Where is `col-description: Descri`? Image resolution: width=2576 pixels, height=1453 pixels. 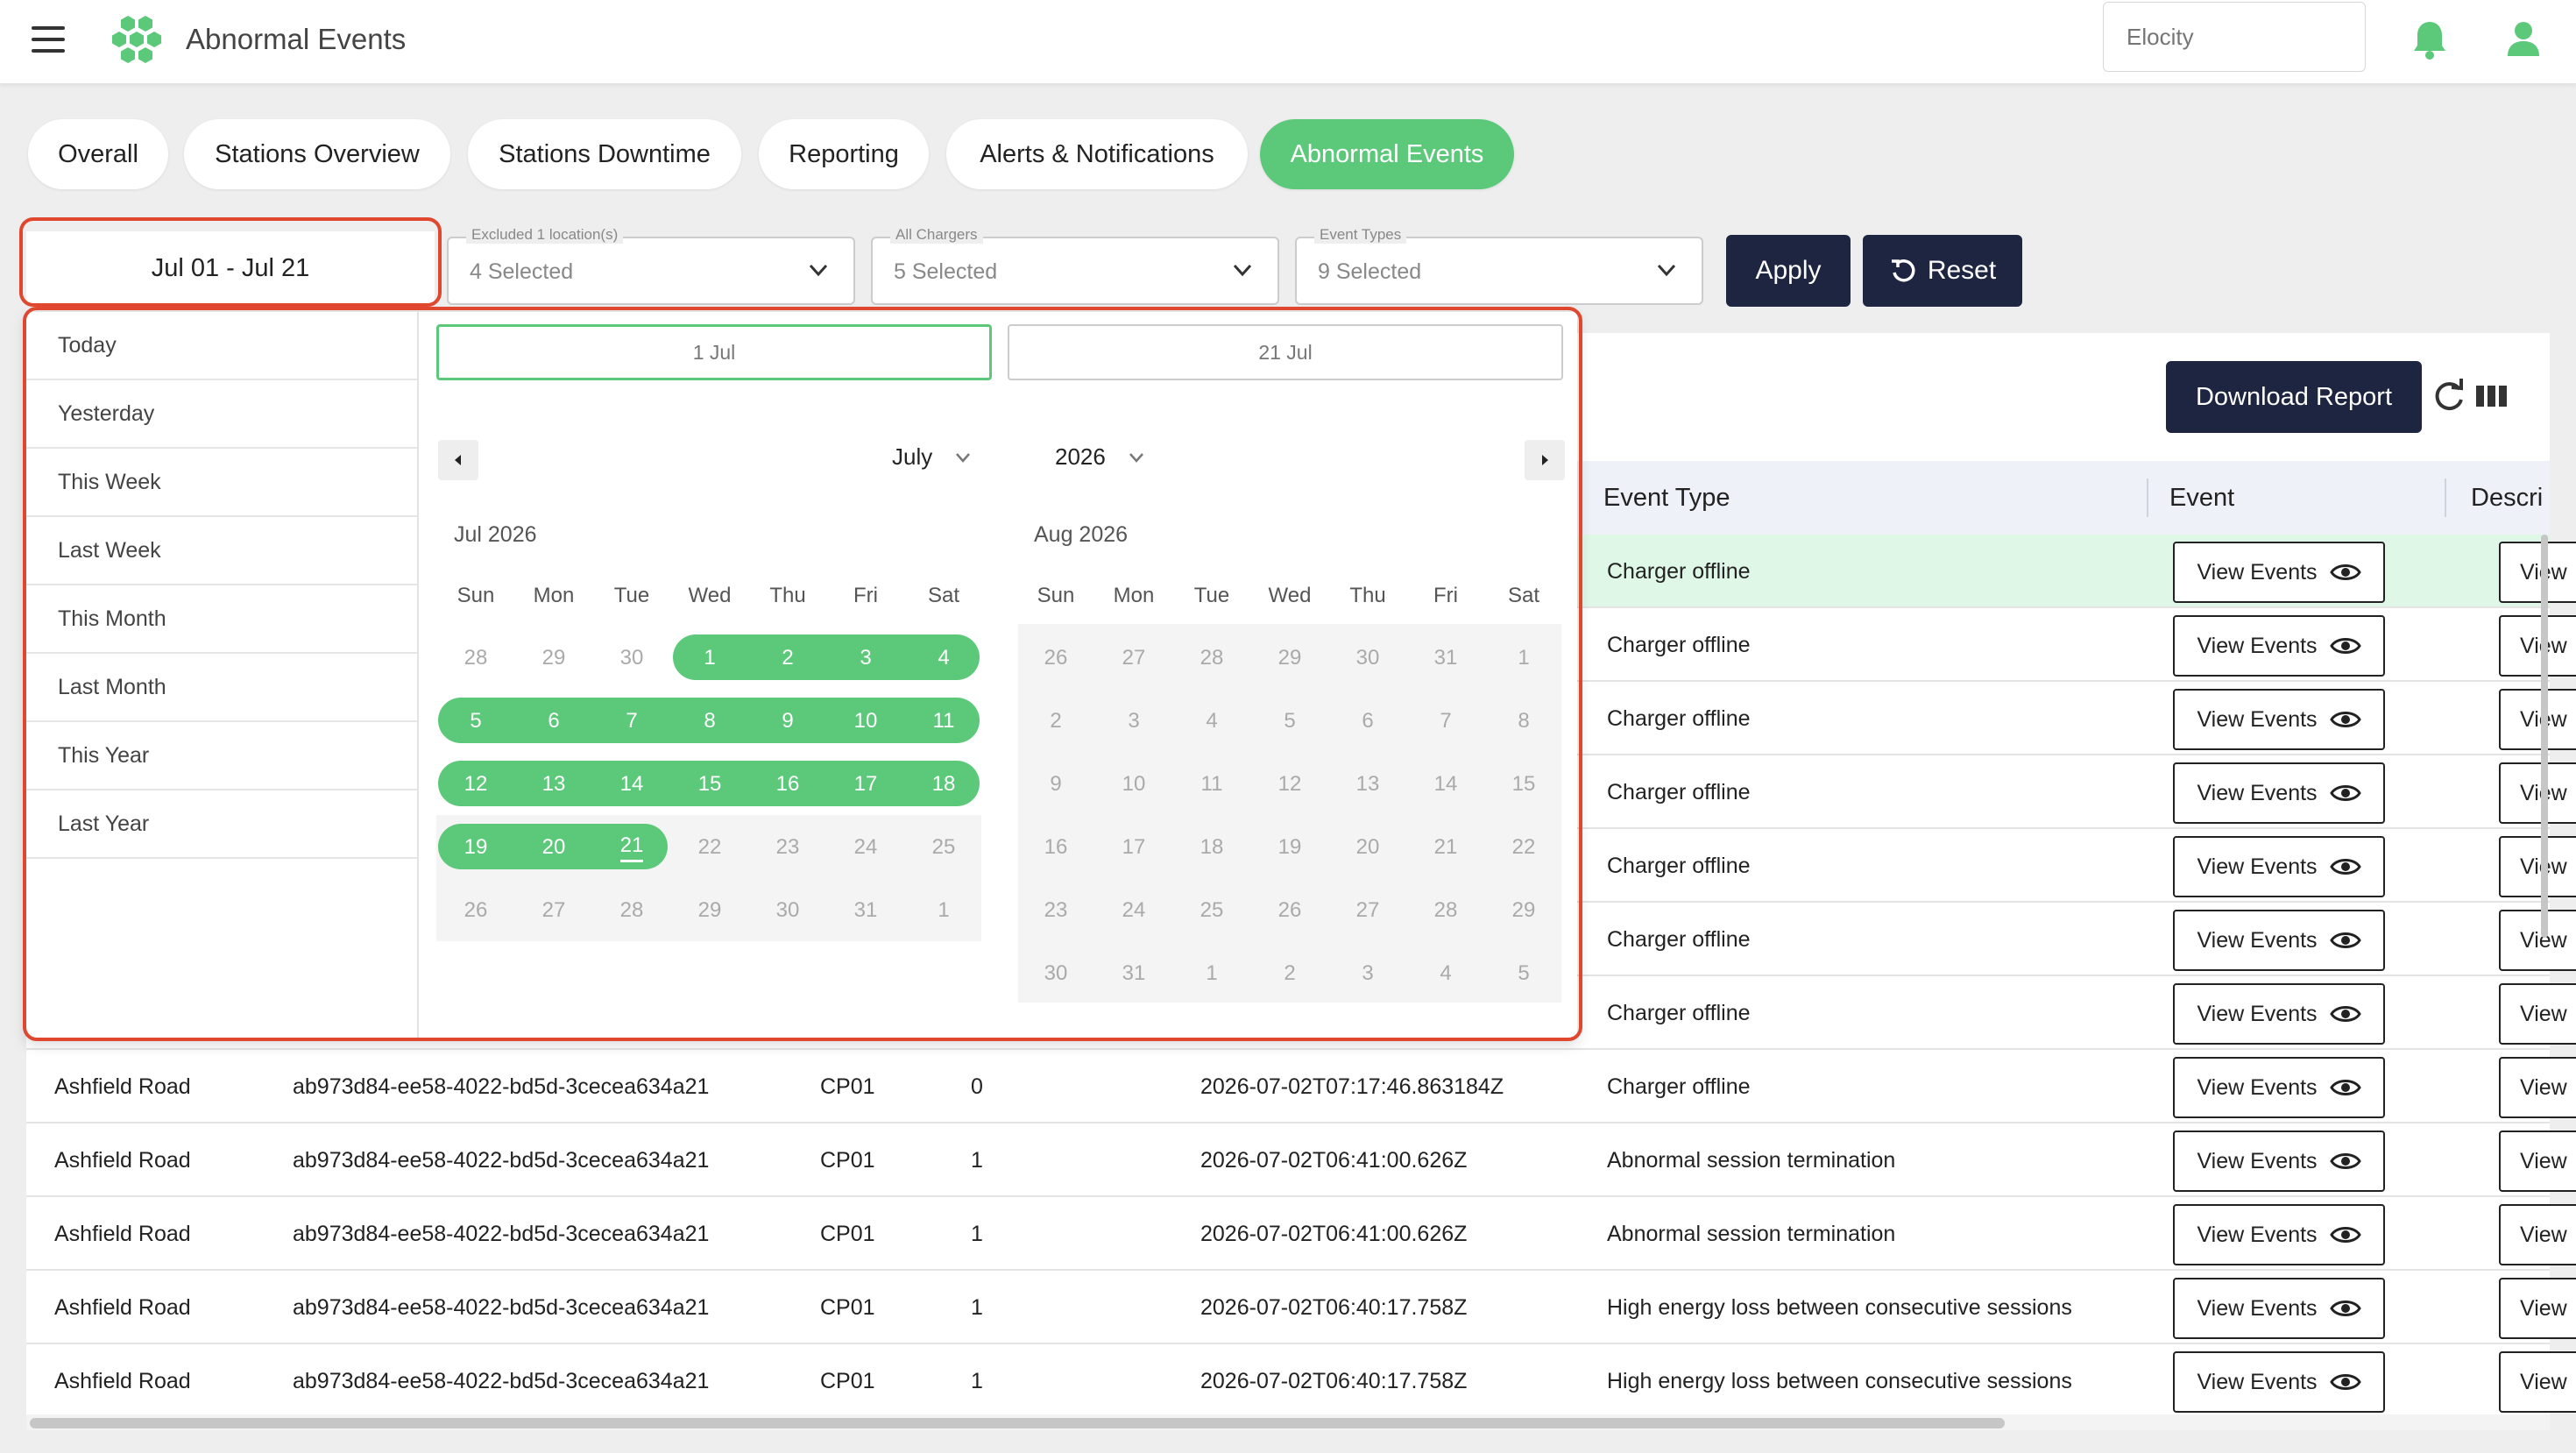
col-description: Descri is located at coordinates (2507, 498).